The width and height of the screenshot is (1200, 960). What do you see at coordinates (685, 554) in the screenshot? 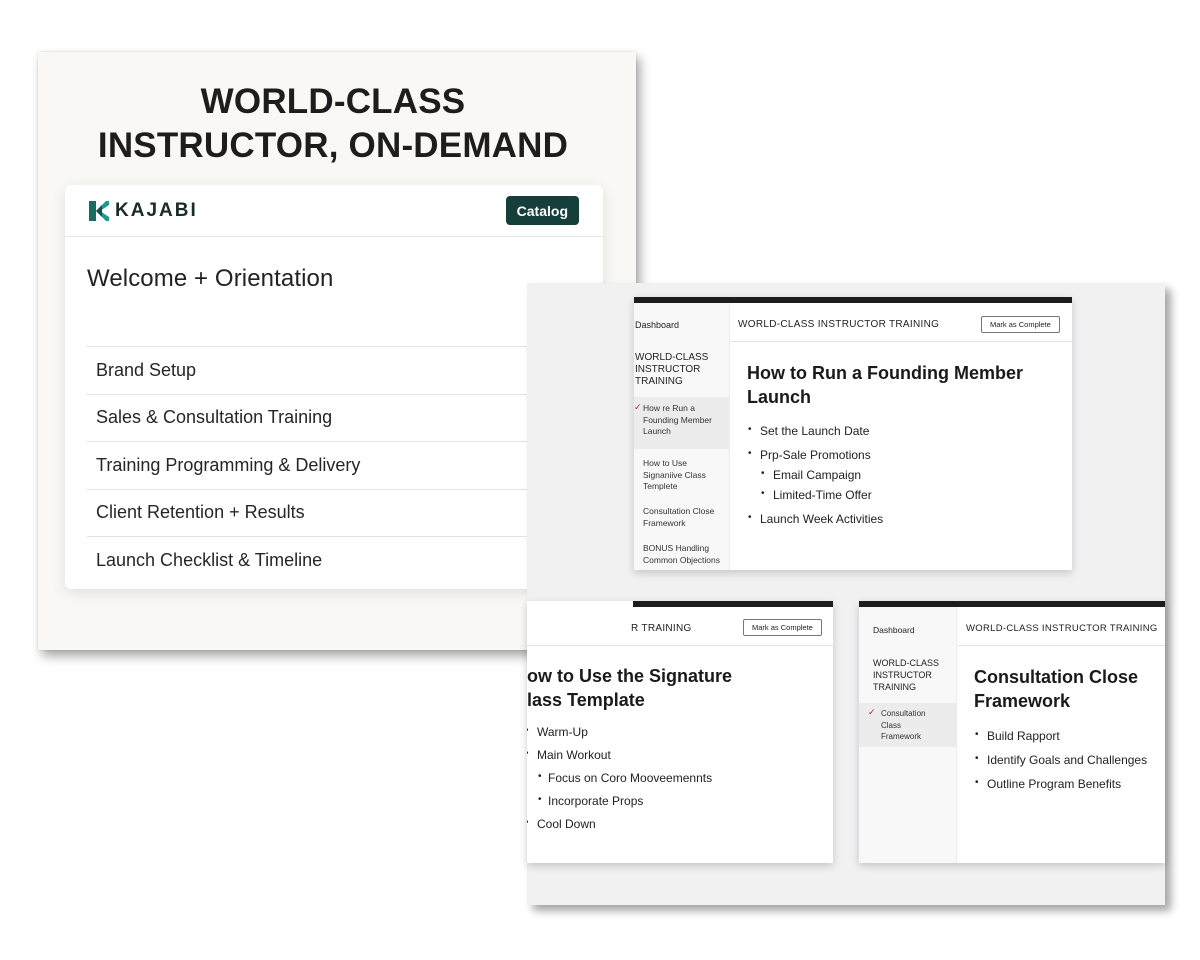
I see `sidebar-lesson-bonus: BONUS Handling Common Objections` at bounding box center [685, 554].